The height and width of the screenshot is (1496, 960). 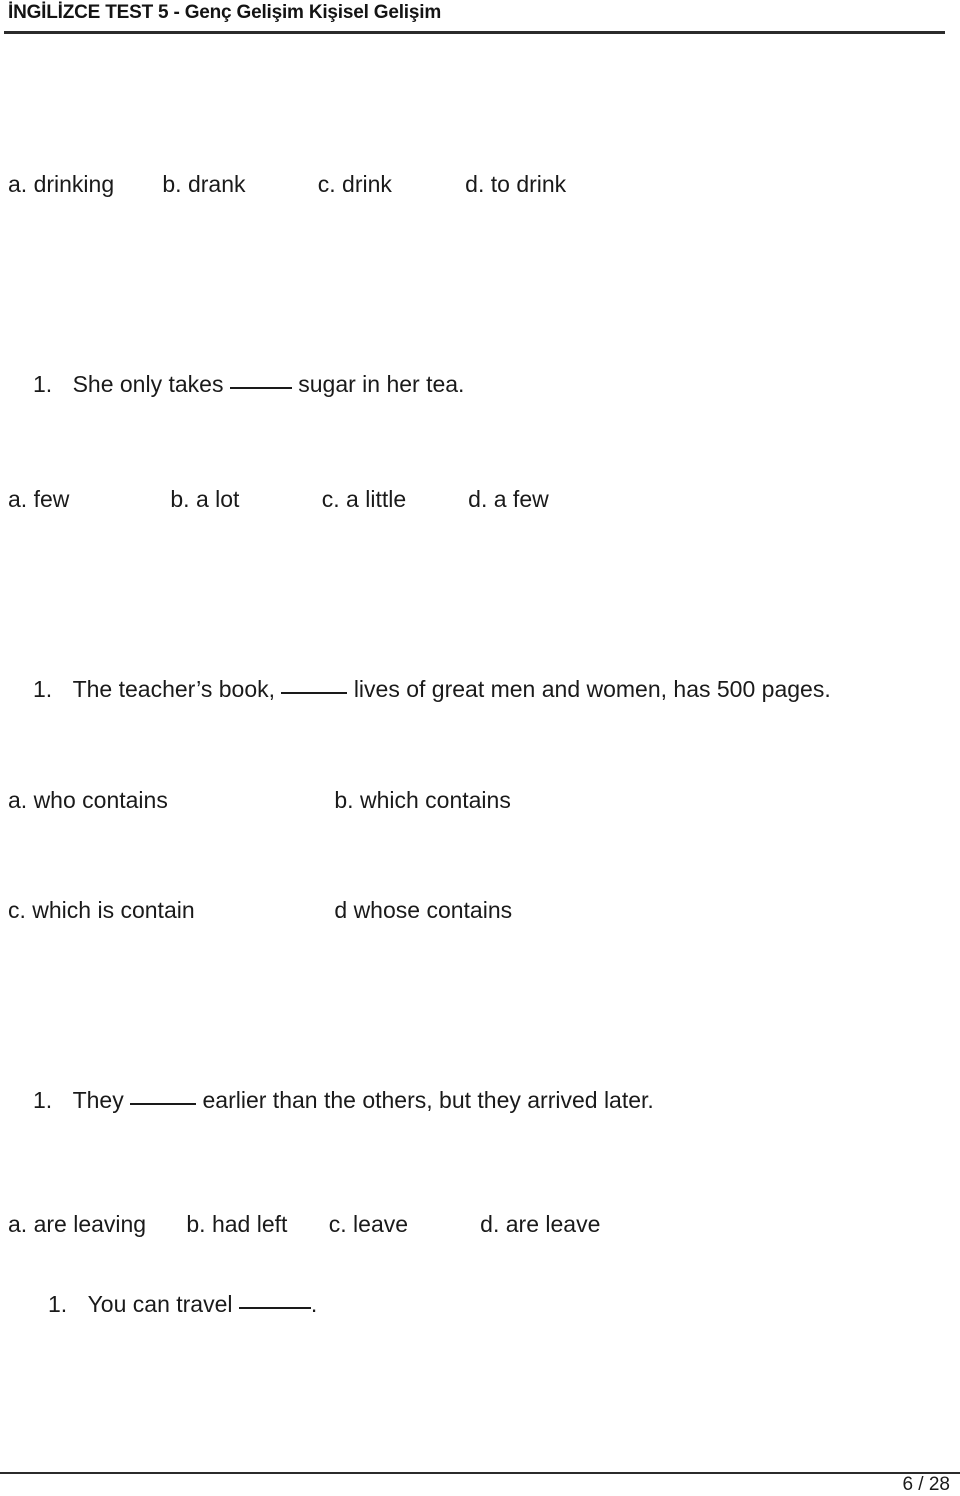 I want to click on header-divider, so click(x=474, y=32).